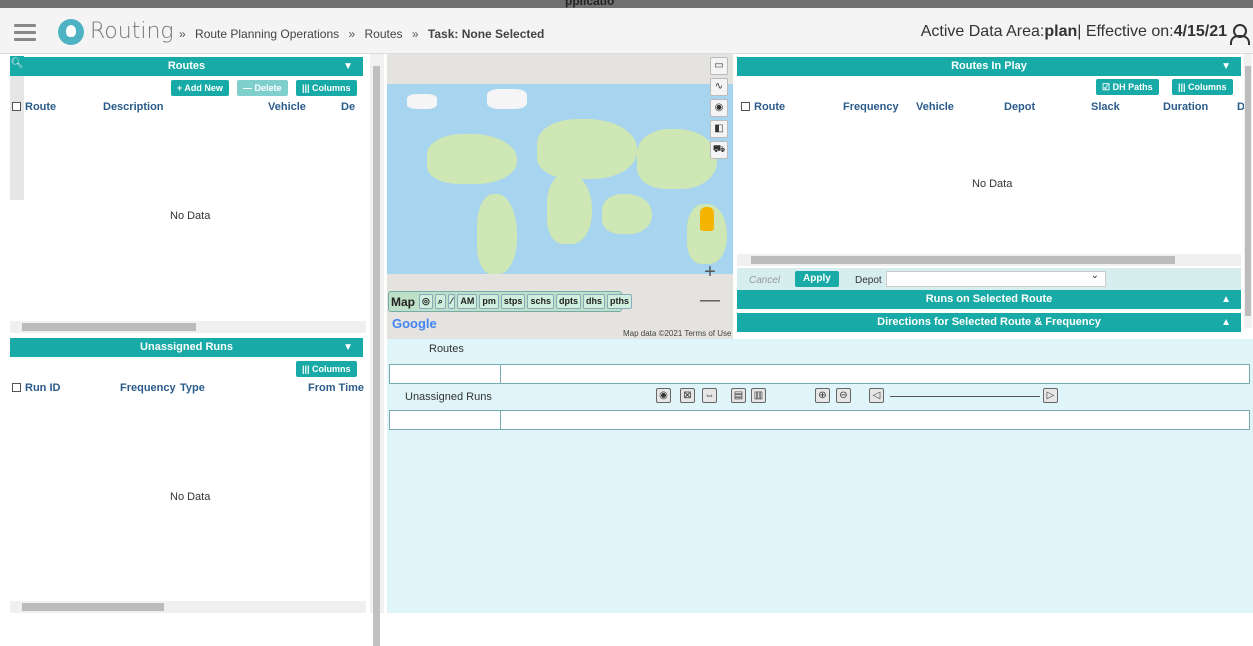 Image resolution: width=1253 pixels, height=646 pixels. Describe the element at coordinates (763, 107) in the screenshot. I see `rip-col-route: Route` at that location.